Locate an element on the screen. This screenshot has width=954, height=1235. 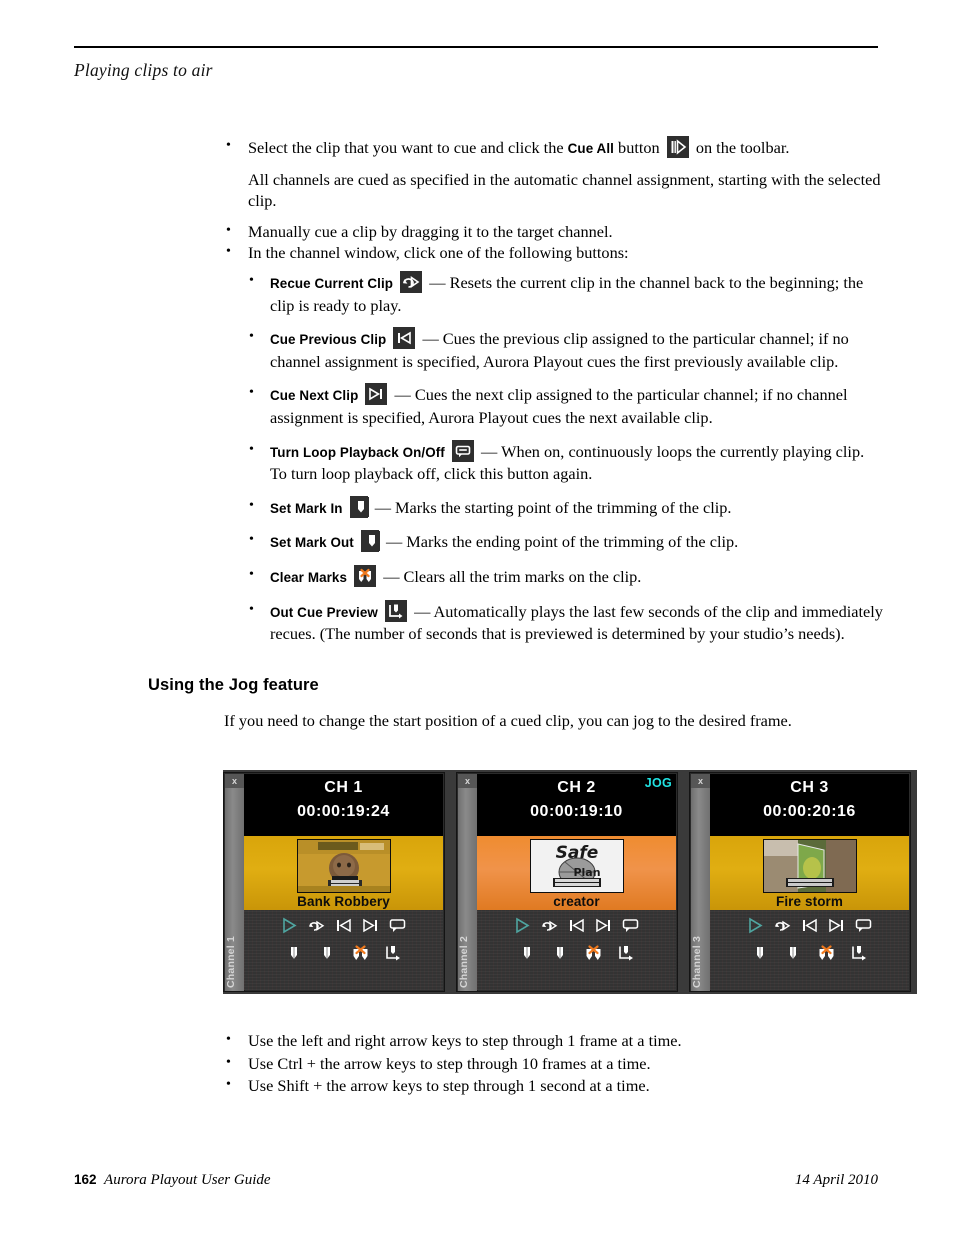
term-loop-playback: Turn Loop Playback On/Off is located at coordinates (357, 452).